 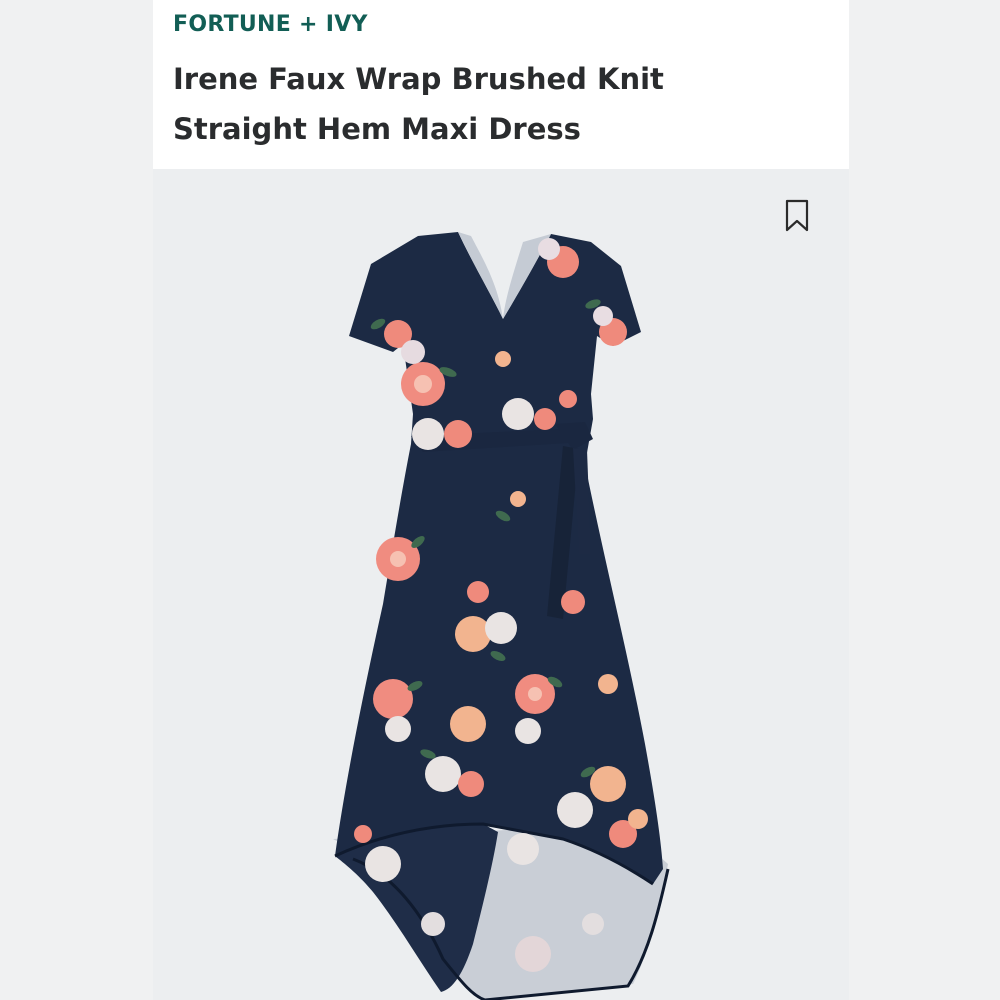 What do you see at coordinates (418, 79) in the screenshot?
I see `product-title-line-1: Irene Faux Wrap Brushed Knit` at bounding box center [418, 79].